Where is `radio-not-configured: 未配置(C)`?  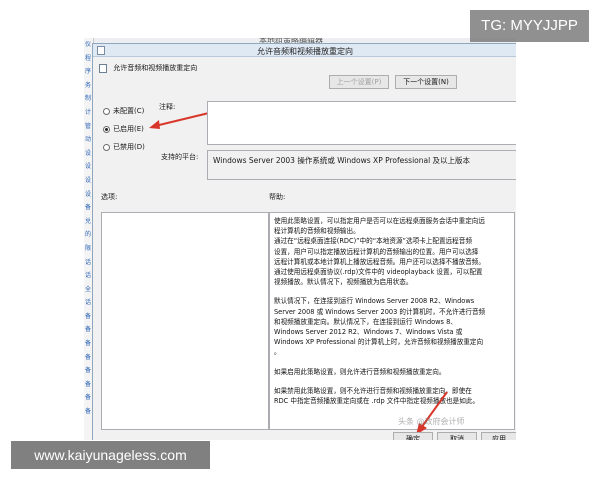 radio-not-configured: 未配置(C) is located at coordinates (123, 111).